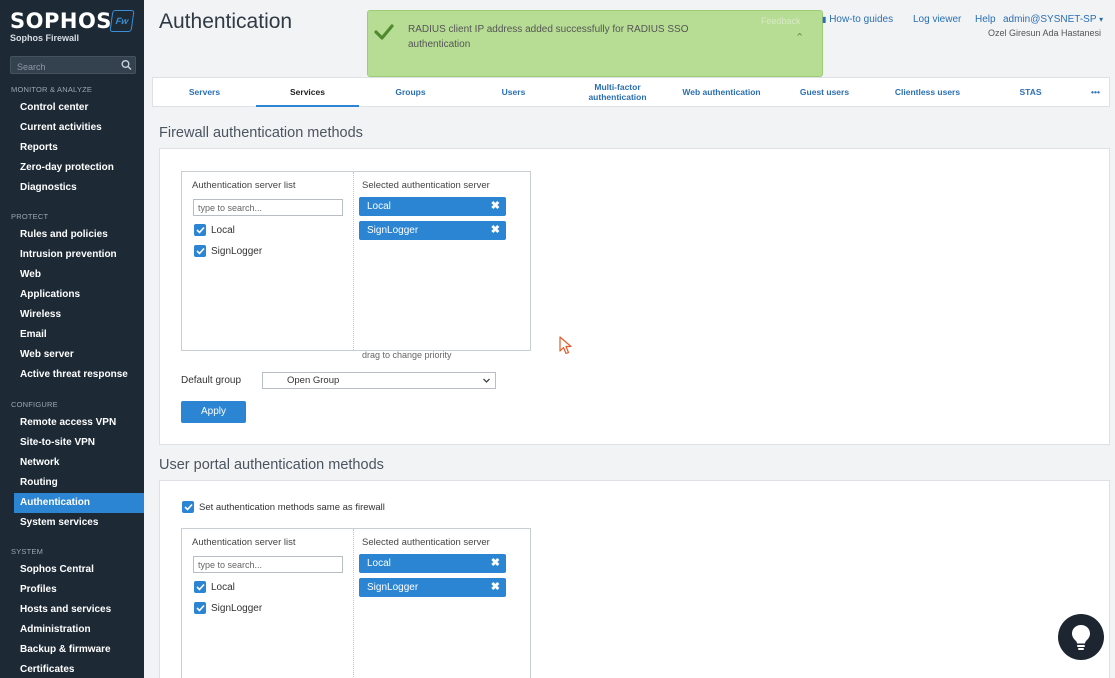 The height and width of the screenshot is (678, 1115). What do you see at coordinates (513, 92) in the screenshot?
I see `tab-users: Users` at bounding box center [513, 92].